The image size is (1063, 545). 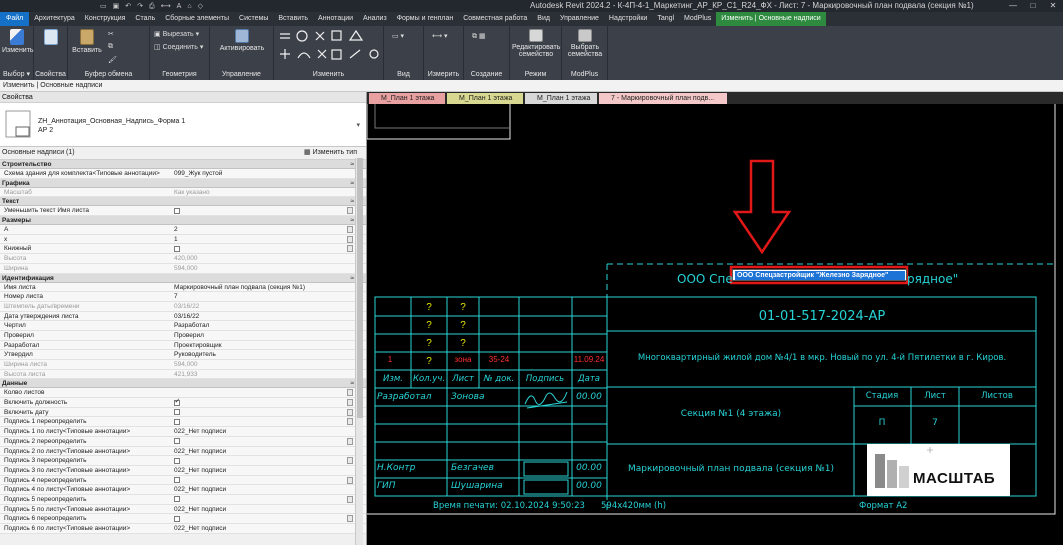 What do you see at coordinates (585, 43) in the screenshot?
I see `select-families-button: Выбрать семейства` at bounding box center [585, 43].